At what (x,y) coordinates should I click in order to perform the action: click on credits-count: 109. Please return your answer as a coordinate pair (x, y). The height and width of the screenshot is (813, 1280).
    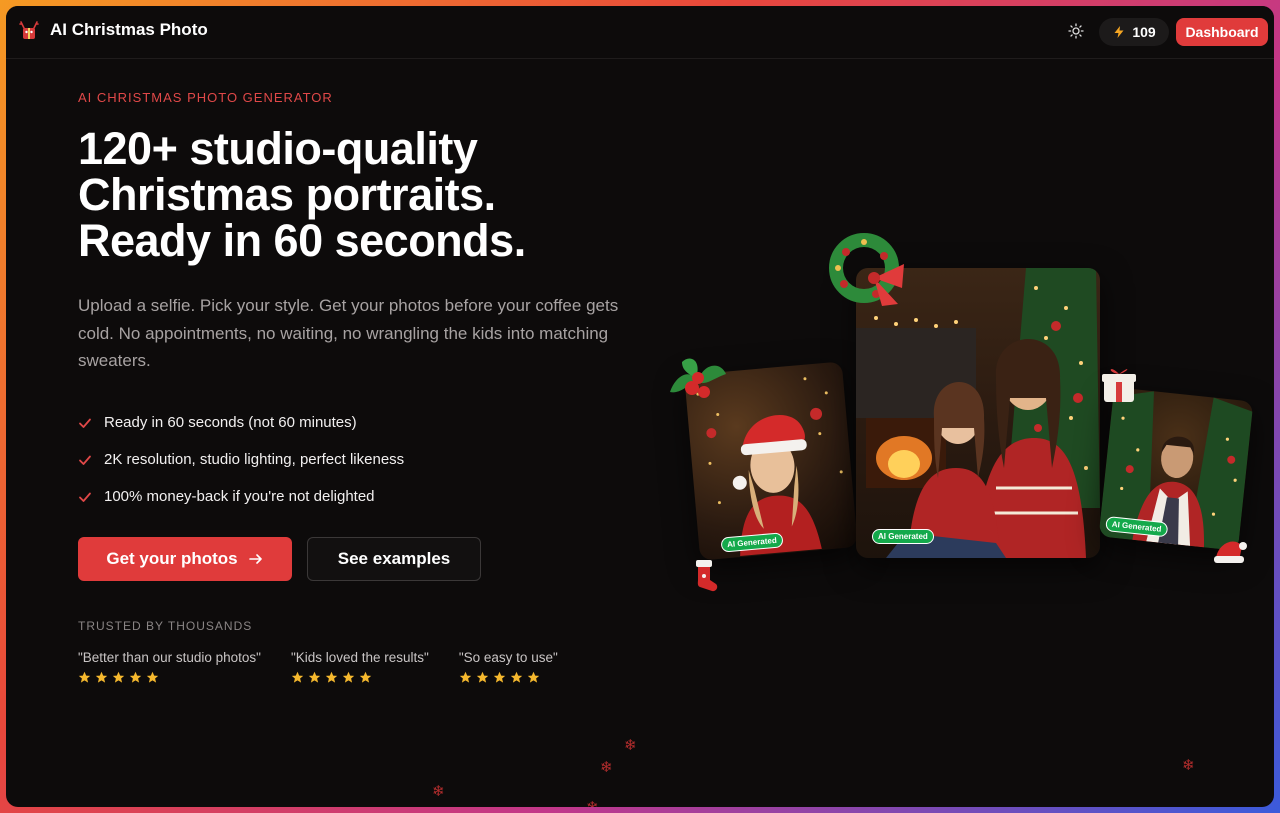
    Looking at the image, I should click on (1144, 32).